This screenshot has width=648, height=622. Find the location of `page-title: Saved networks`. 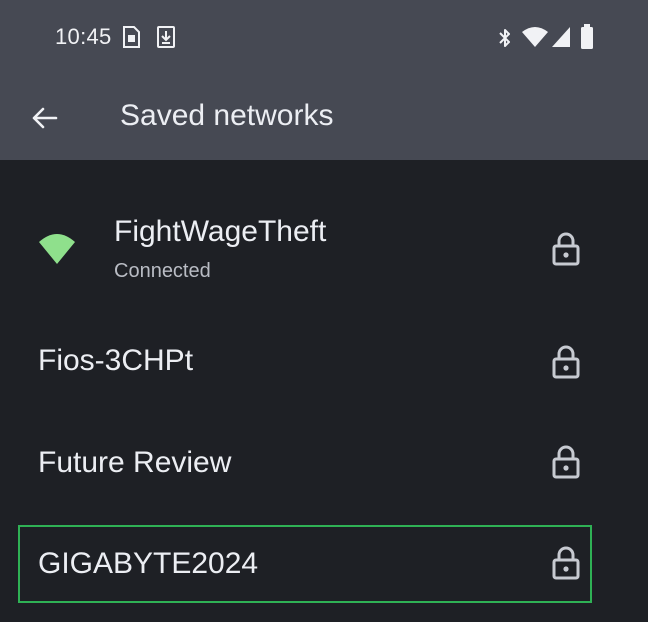

page-title: Saved networks is located at coordinates (227, 115).